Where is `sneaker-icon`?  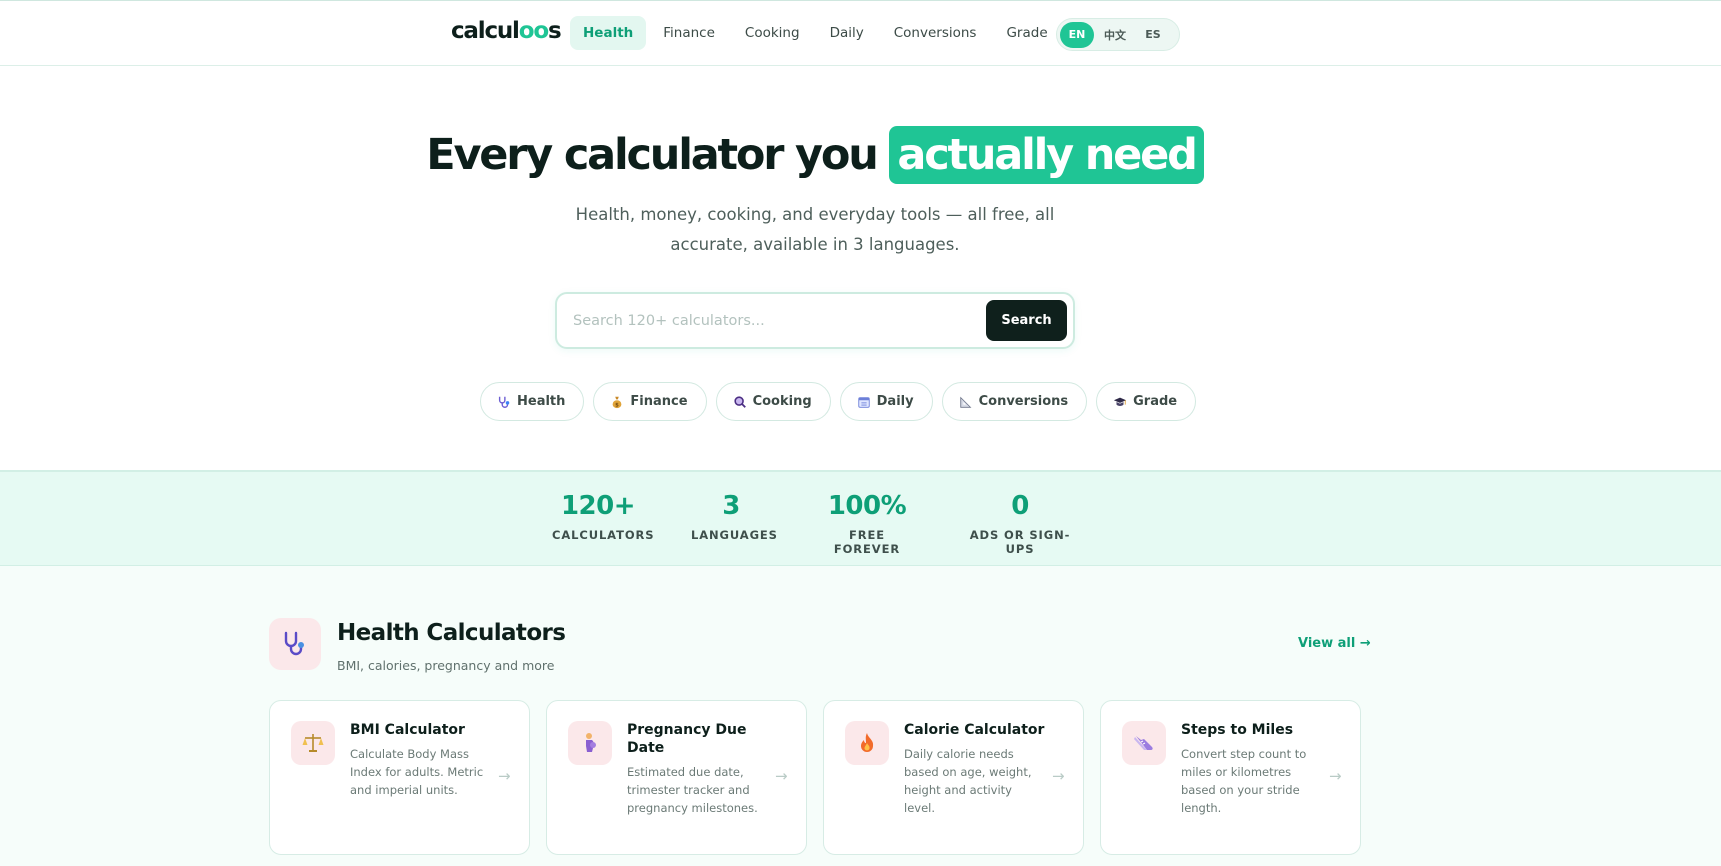
sneaker-icon is located at coordinates (1143, 743).